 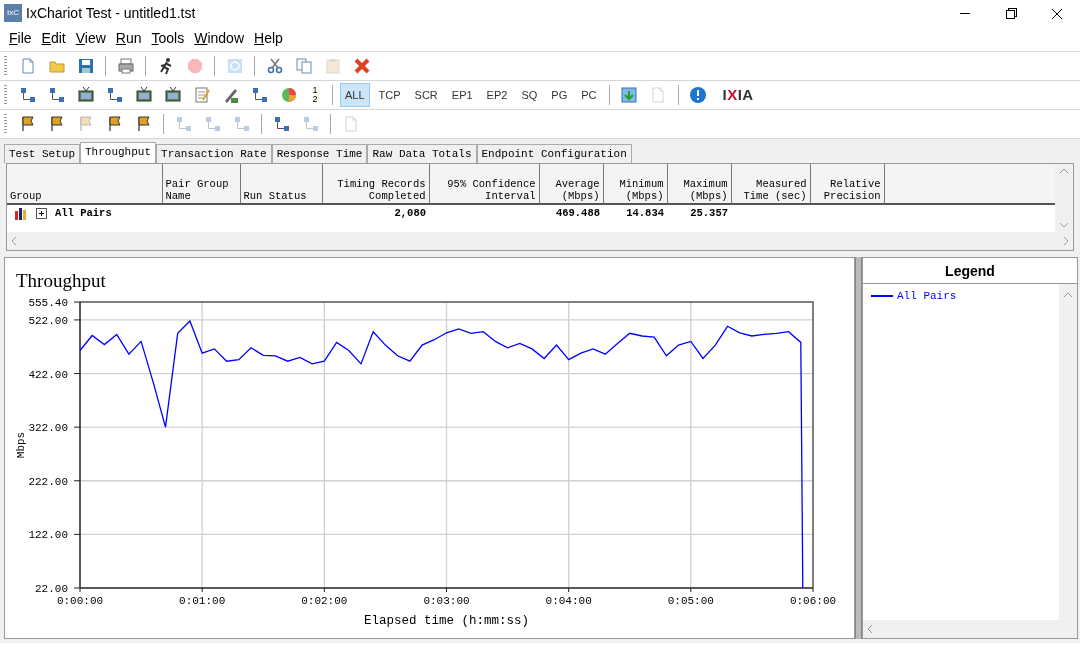 I want to click on column-header: Measured Time (sec), so click(x=770, y=184).